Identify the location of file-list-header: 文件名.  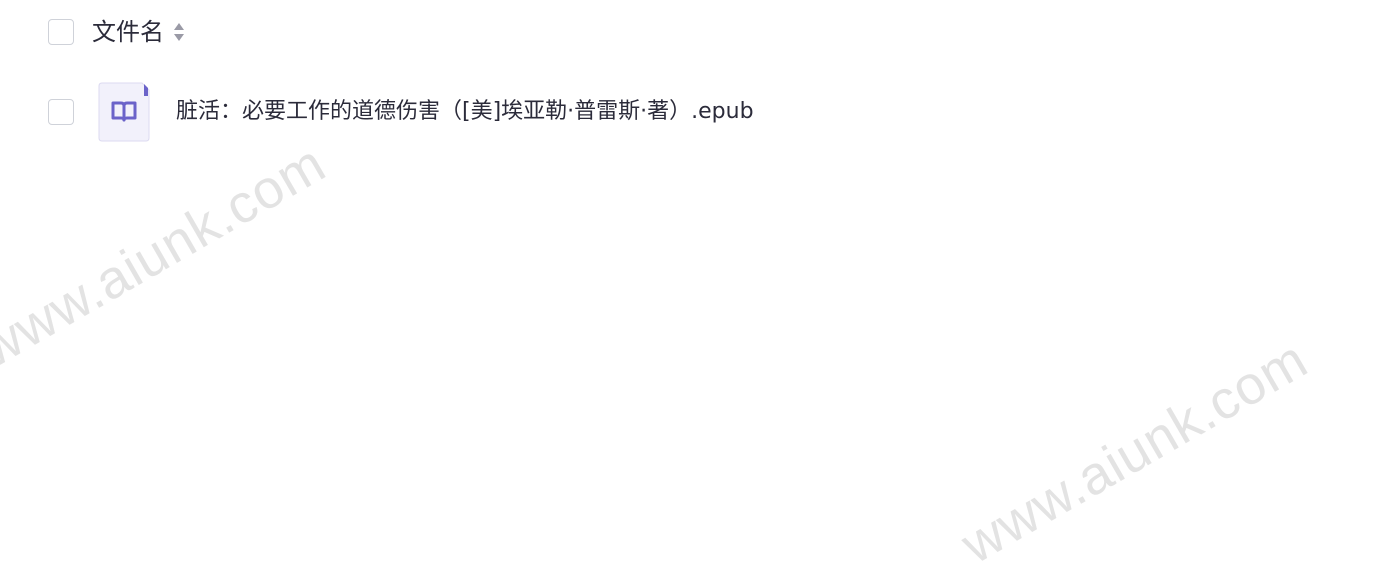
(117, 32).